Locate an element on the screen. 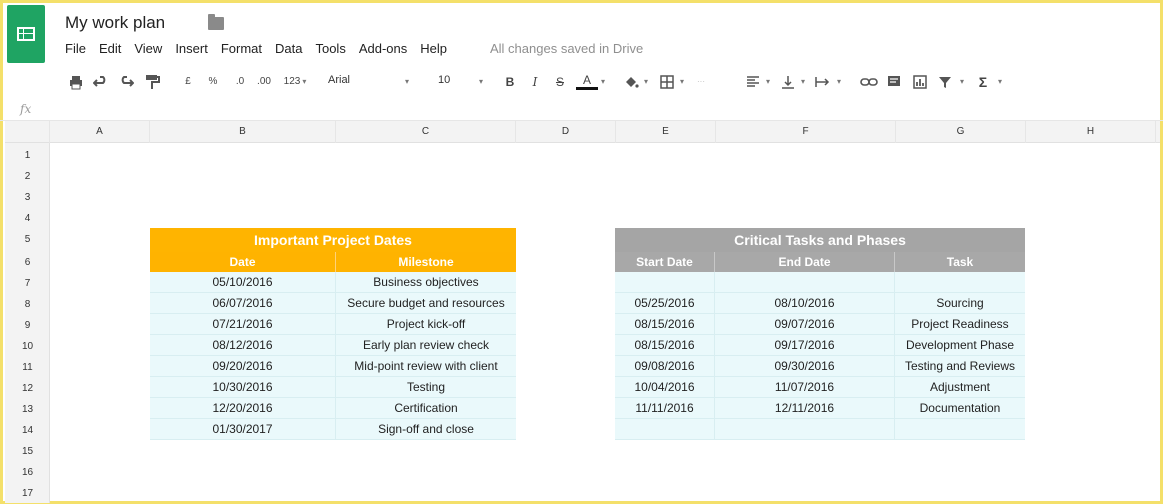 This screenshot has height=504, width=1163. row-header: 3 is located at coordinates (27, 197).